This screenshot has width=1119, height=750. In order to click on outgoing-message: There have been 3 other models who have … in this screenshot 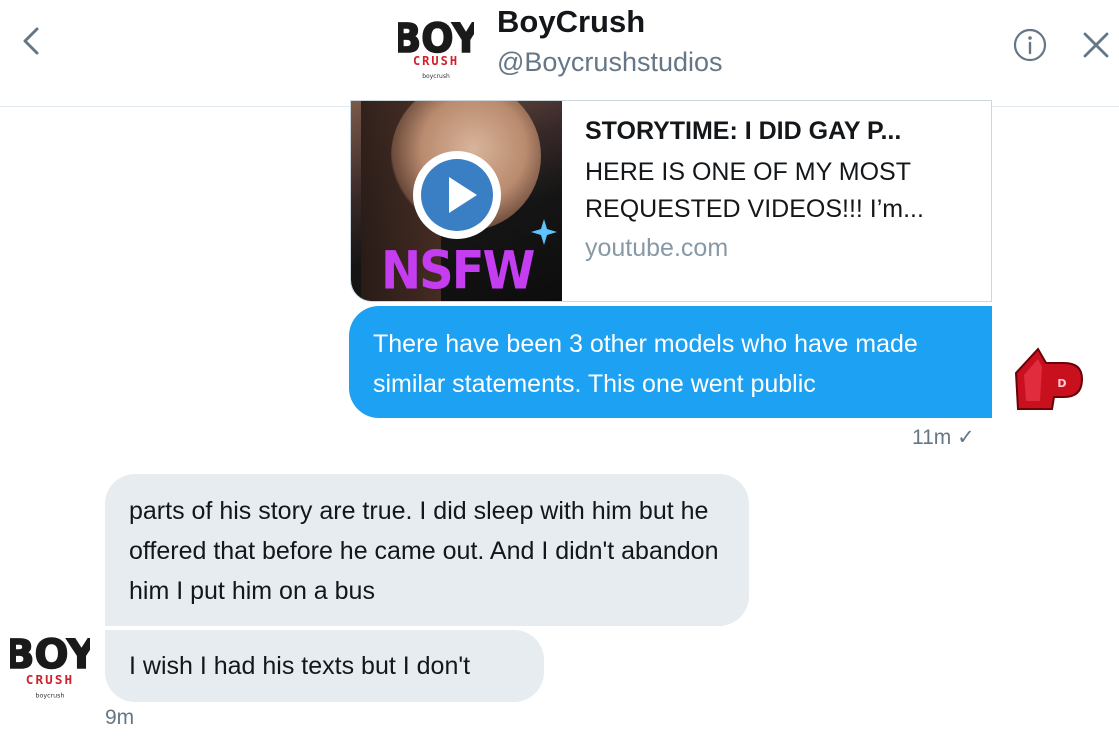, I will do `click(670, 362)`.